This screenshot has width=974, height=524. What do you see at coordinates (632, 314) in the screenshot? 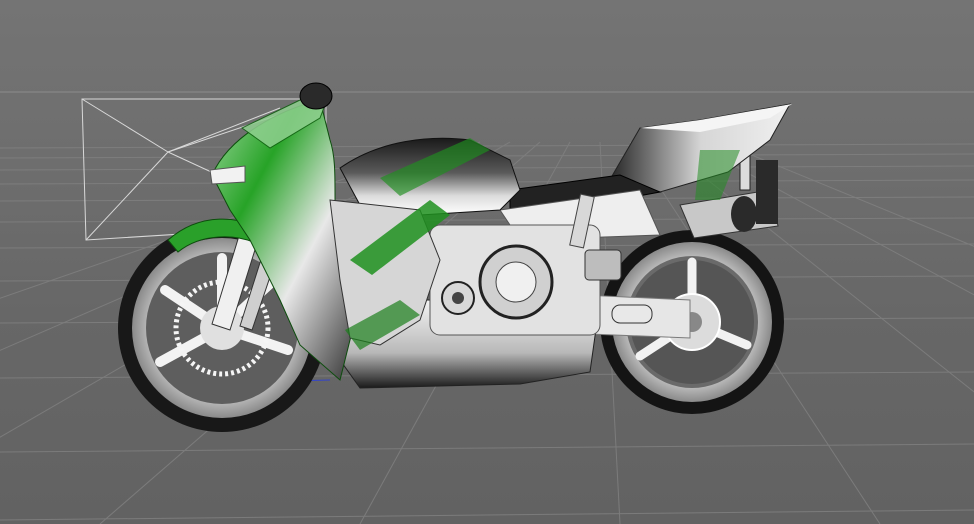
I see `footpeg` at bounding box center [632, 314].